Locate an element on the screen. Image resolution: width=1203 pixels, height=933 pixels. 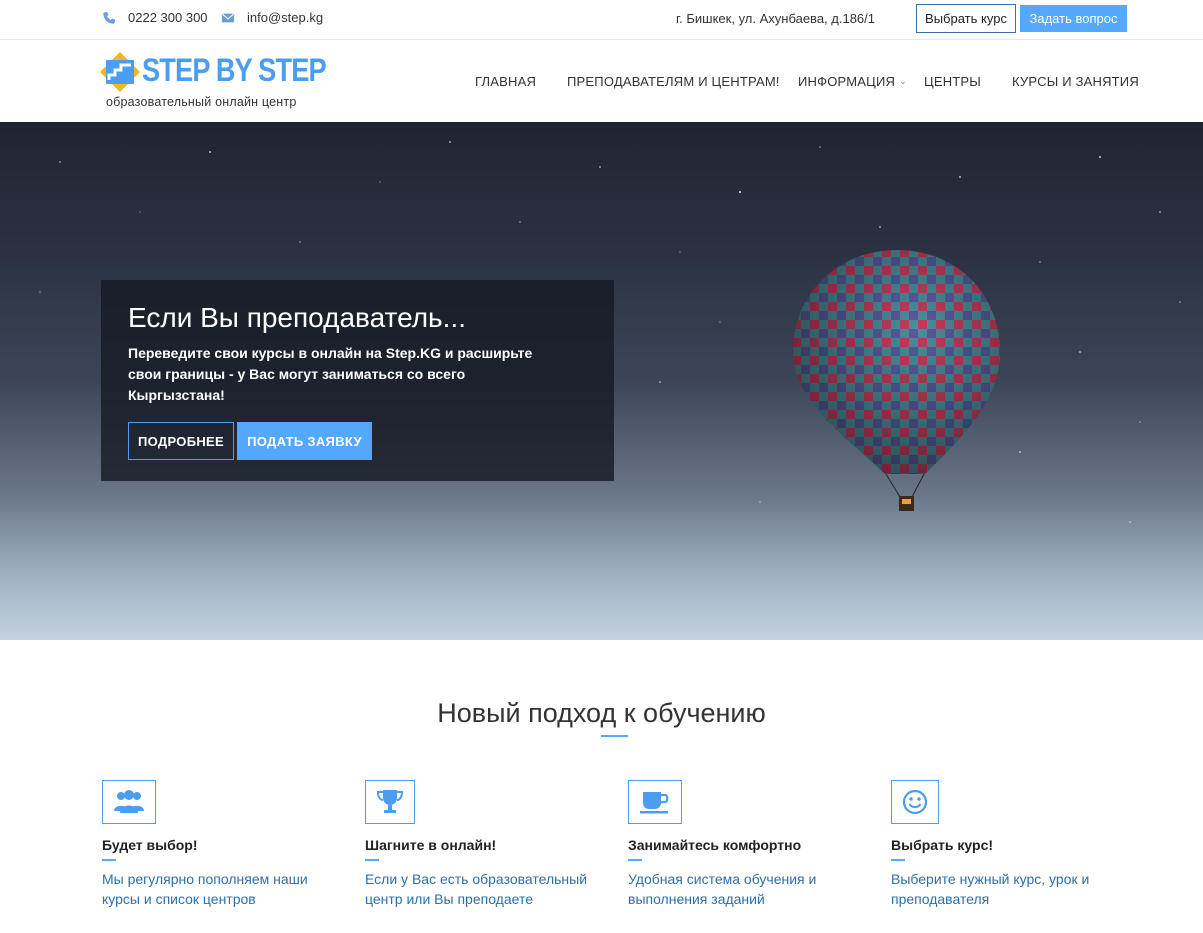
nav-teachers-centers: ПРЕПОДАВАТЕЛЯМ И ЦЕНТРАМ! is located at coordinates (673, 81).